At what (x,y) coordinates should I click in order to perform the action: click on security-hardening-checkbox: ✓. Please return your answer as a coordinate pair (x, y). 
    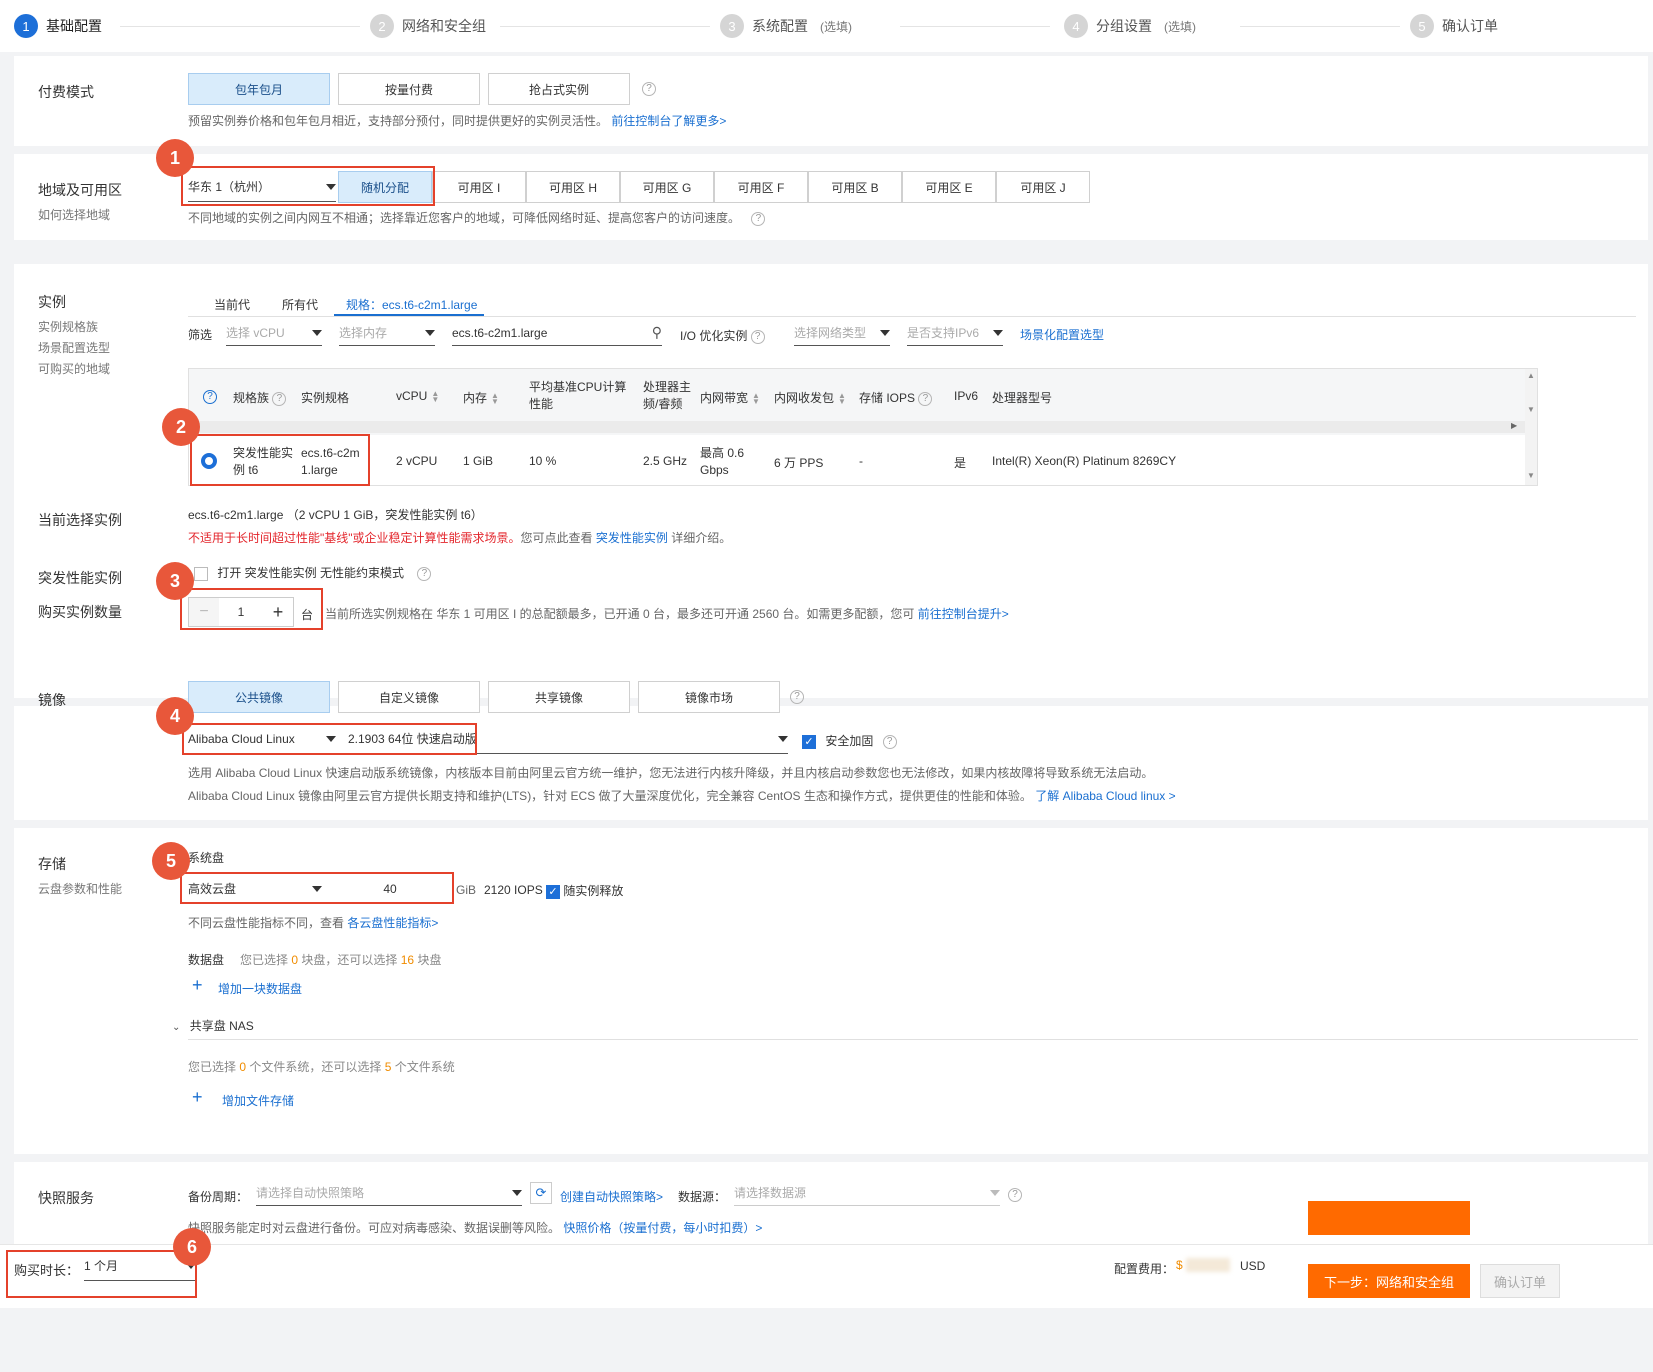
    Looking at the image, I should click on (809, 741).